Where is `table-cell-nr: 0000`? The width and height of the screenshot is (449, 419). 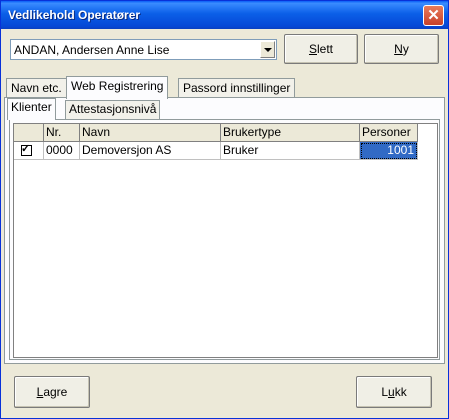 table-cell-nr: 0000 is located at coordinates (62, 151).